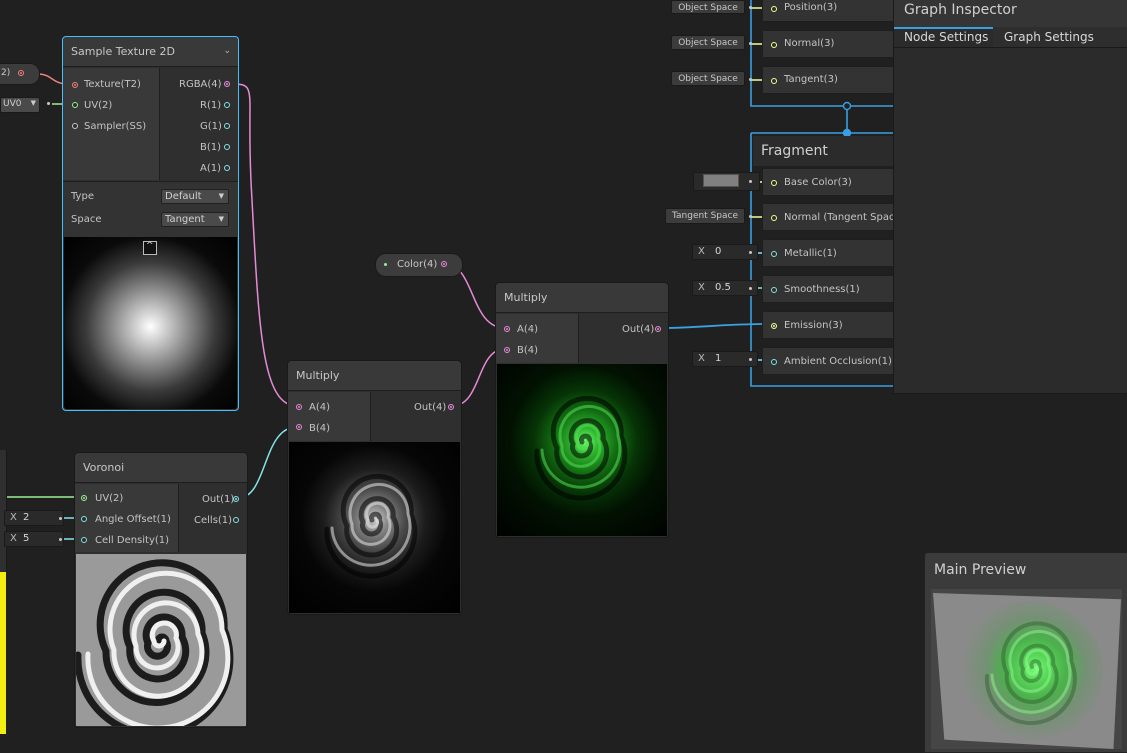 Image resolution: width=1127 pixels, height=753 pixels. I want to click on color-property-node: Color(4), so click(419, 265).